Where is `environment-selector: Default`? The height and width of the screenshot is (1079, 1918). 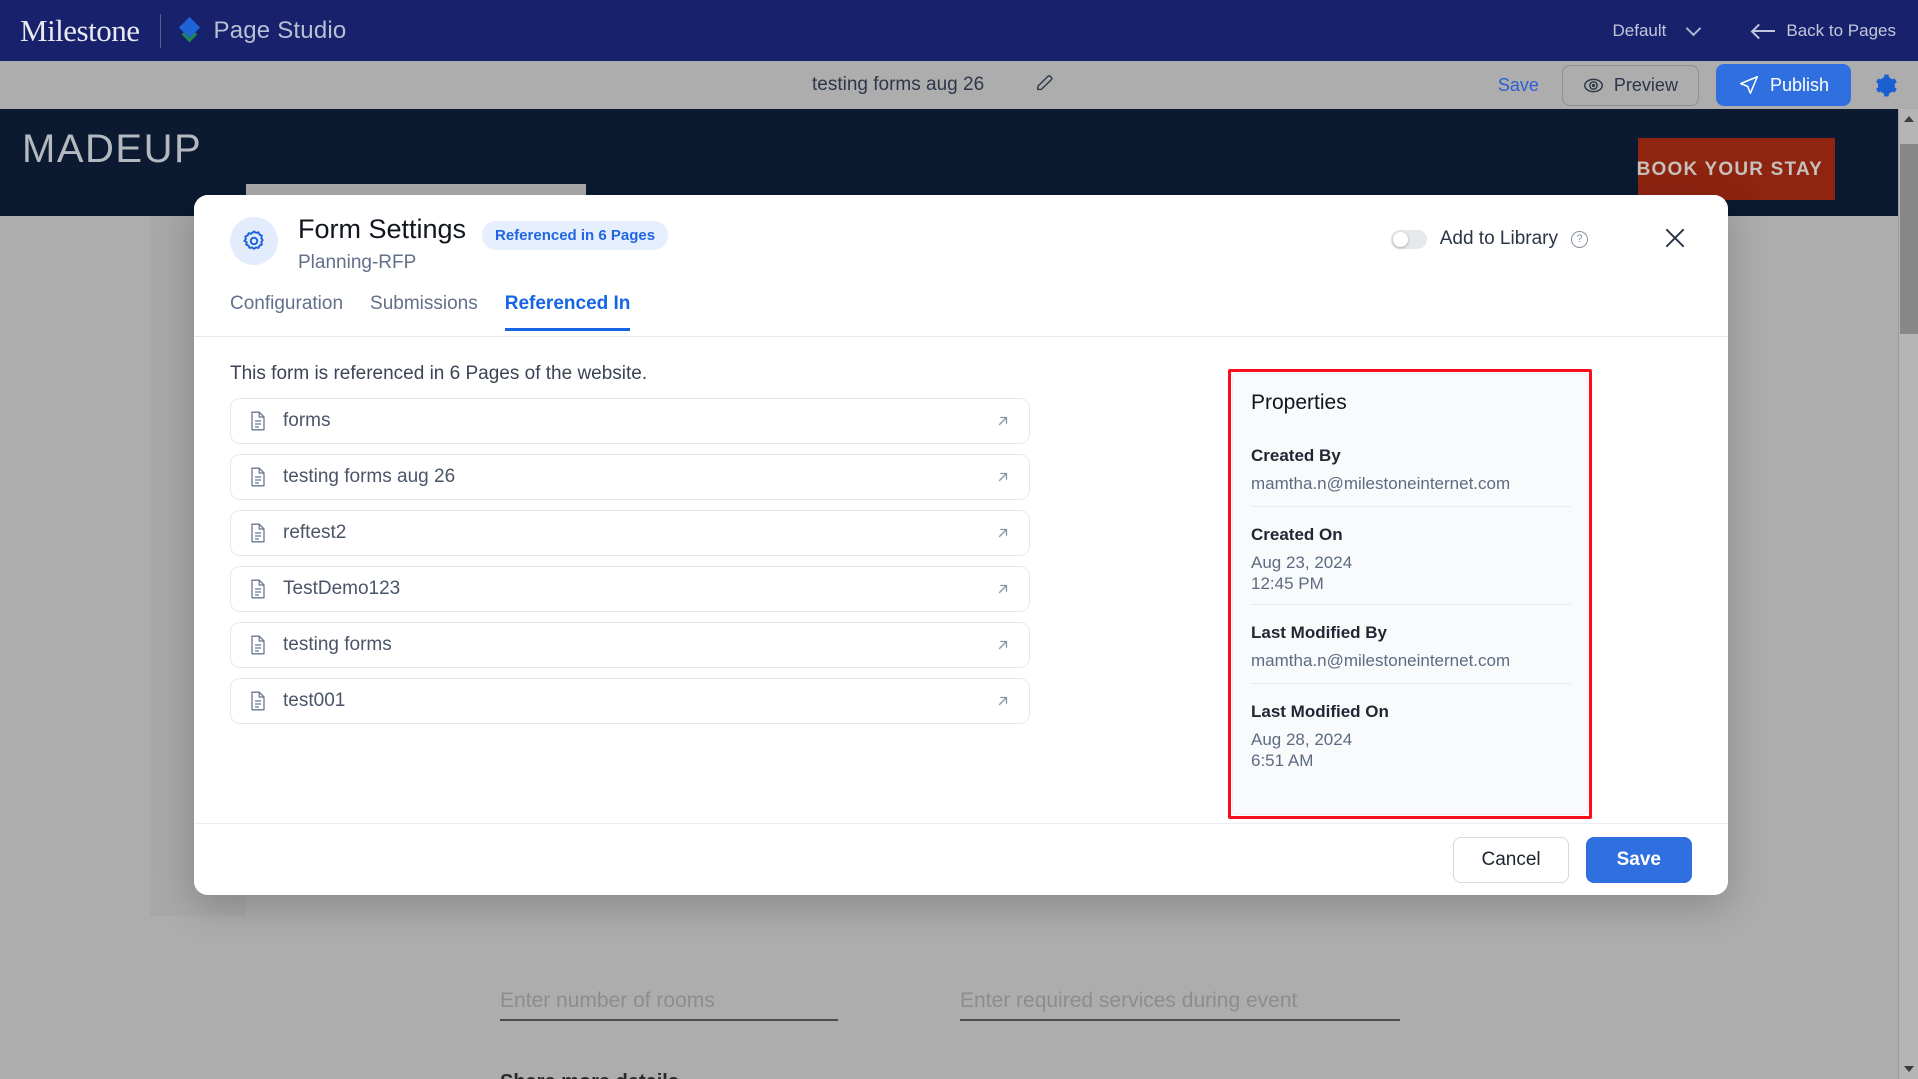
environment-selector: Default is located at coordinates (1657, 30).